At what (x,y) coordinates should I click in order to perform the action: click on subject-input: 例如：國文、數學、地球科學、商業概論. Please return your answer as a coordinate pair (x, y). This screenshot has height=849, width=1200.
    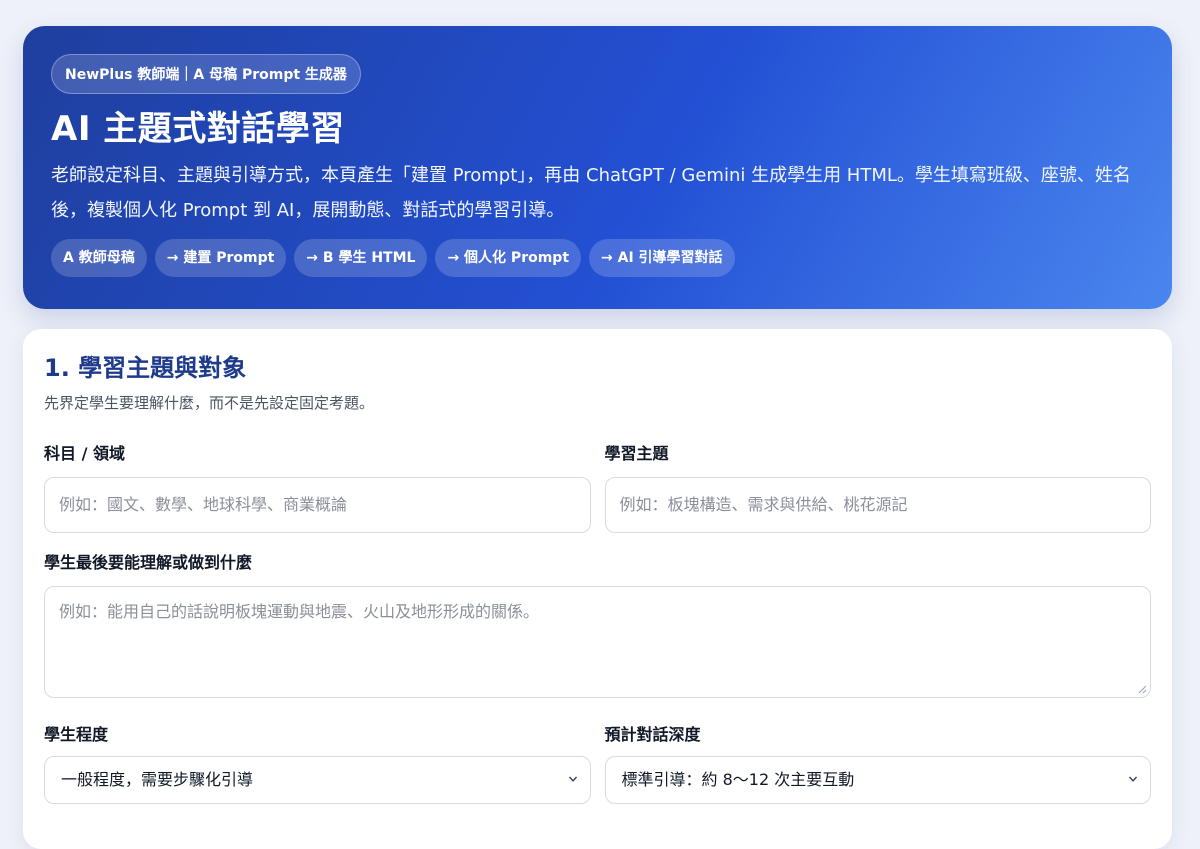
    Looking at the image, I should click on (317, 505).